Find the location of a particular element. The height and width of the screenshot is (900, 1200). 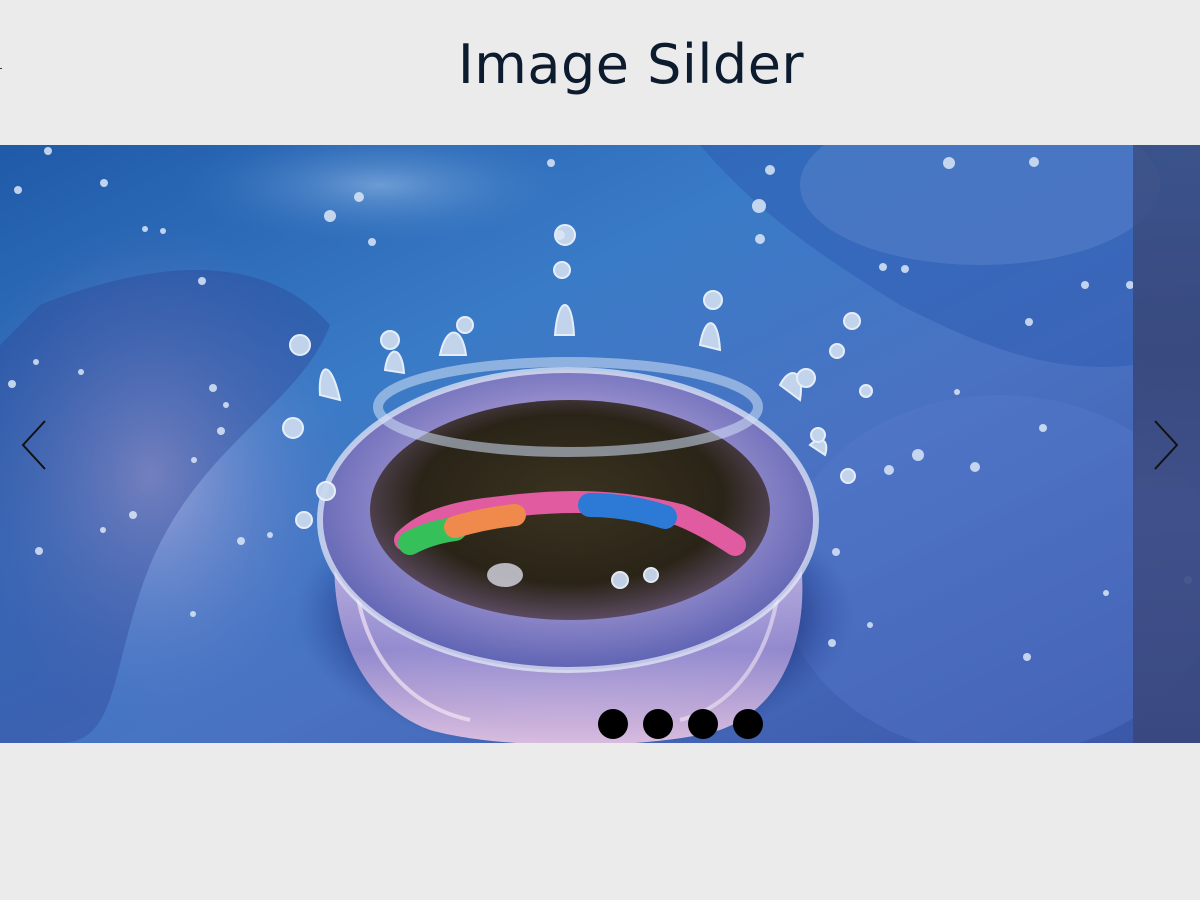

chevron-left-icon is located at coordinates (33, 445).